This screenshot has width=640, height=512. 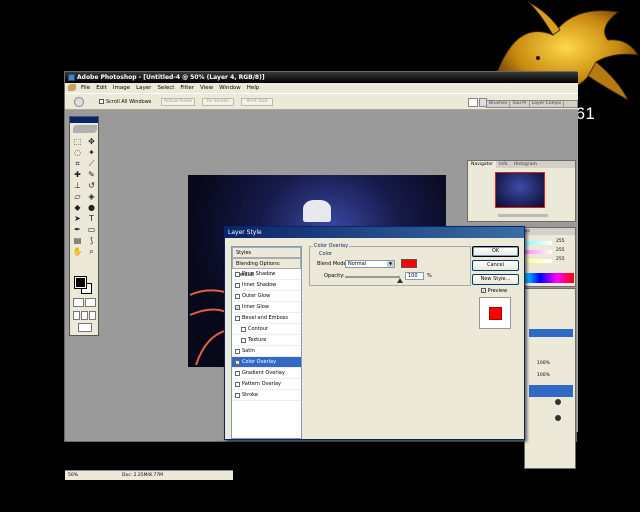 I want to click on blending-options-item: Blending Options: Default, so click(x=266, y=268).